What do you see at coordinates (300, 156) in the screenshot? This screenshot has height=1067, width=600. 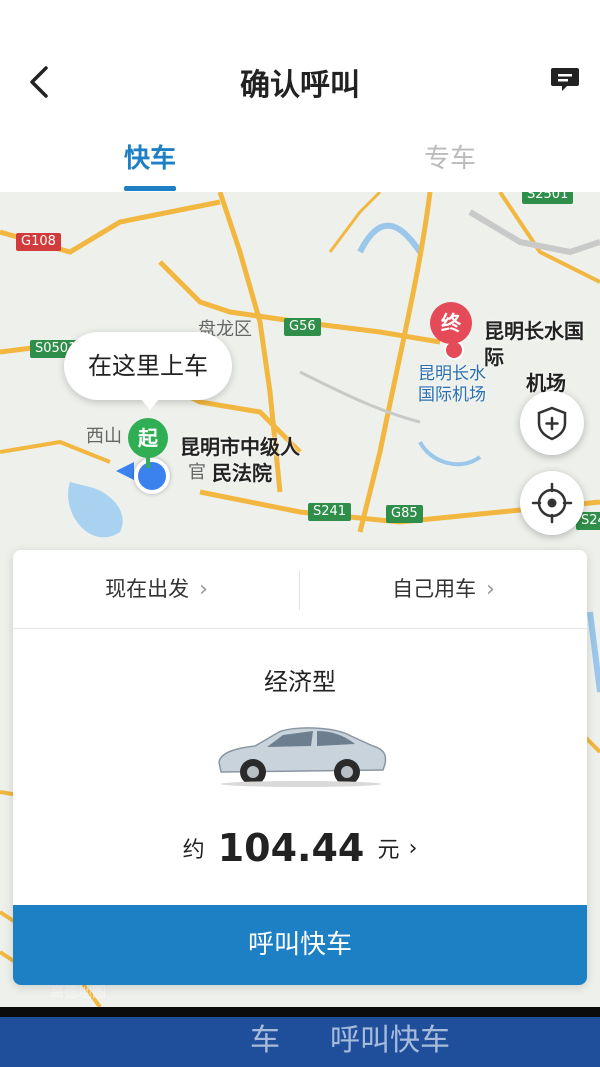 I see `car-type-tabs: 快车 专车` at bounding box center [300, 156].